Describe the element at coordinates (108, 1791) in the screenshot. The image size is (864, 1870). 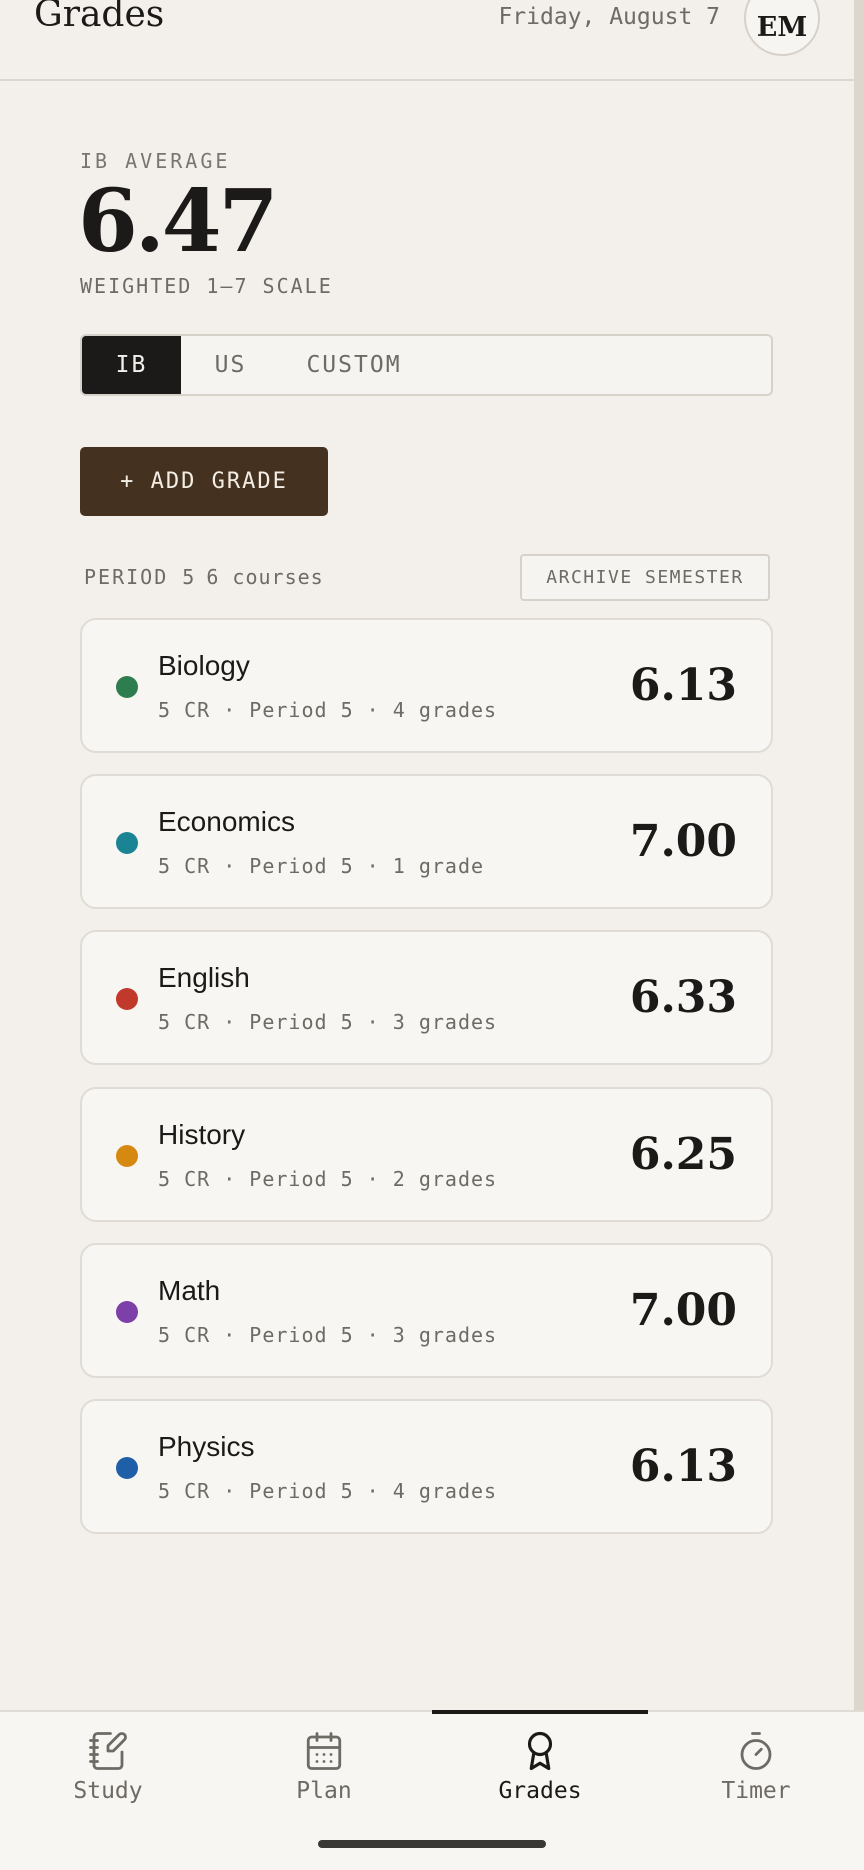
I see `nav-label: Study` at that location.